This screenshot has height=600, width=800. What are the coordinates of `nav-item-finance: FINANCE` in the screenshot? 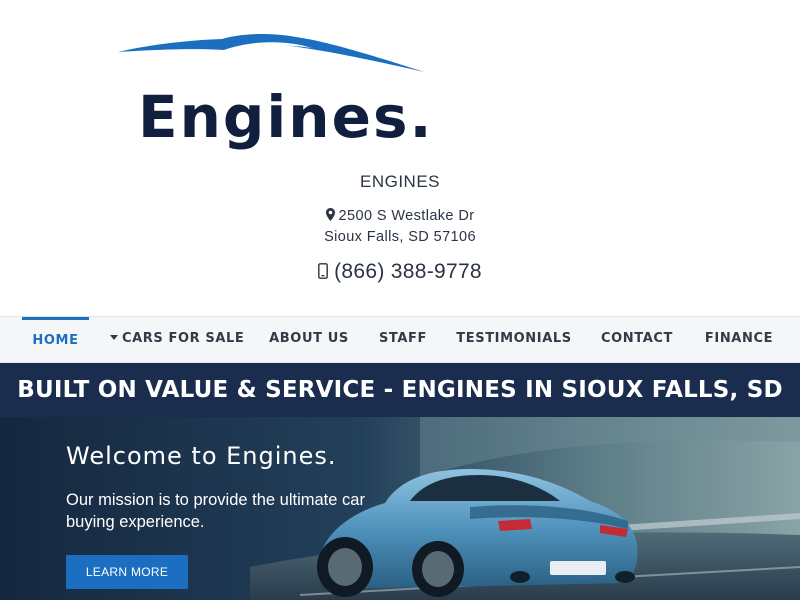 It's located at (739, 340).